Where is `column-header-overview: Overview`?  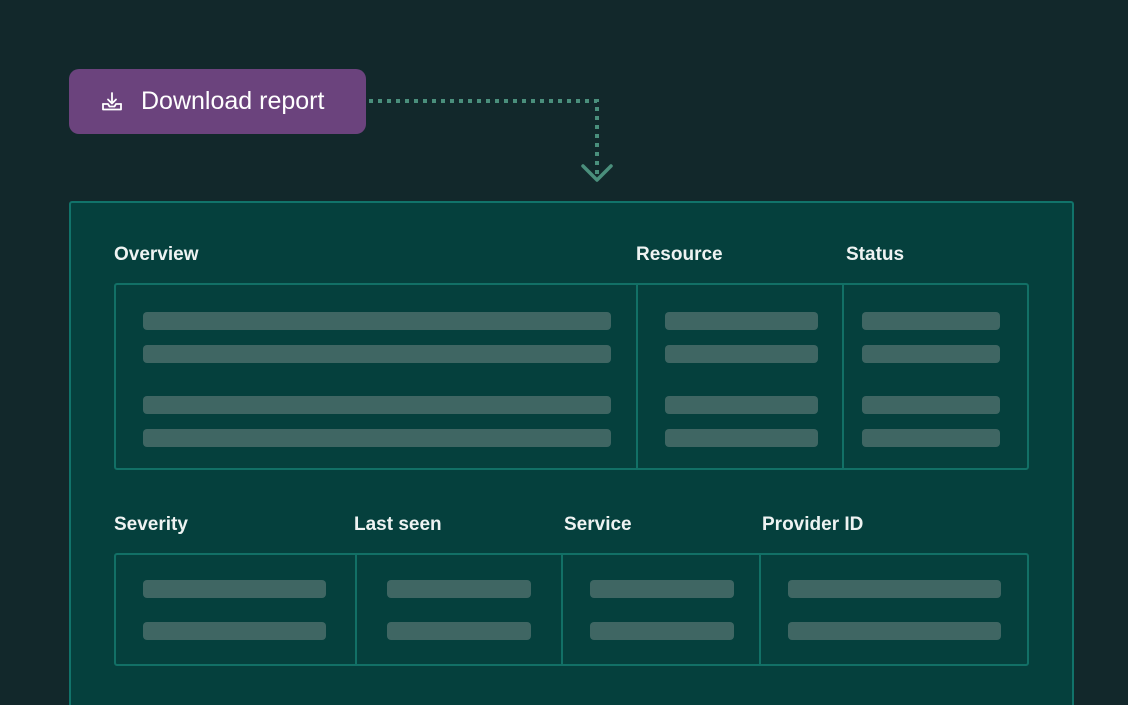 column-header-overview: Overview is located at coordinates (156, 254).